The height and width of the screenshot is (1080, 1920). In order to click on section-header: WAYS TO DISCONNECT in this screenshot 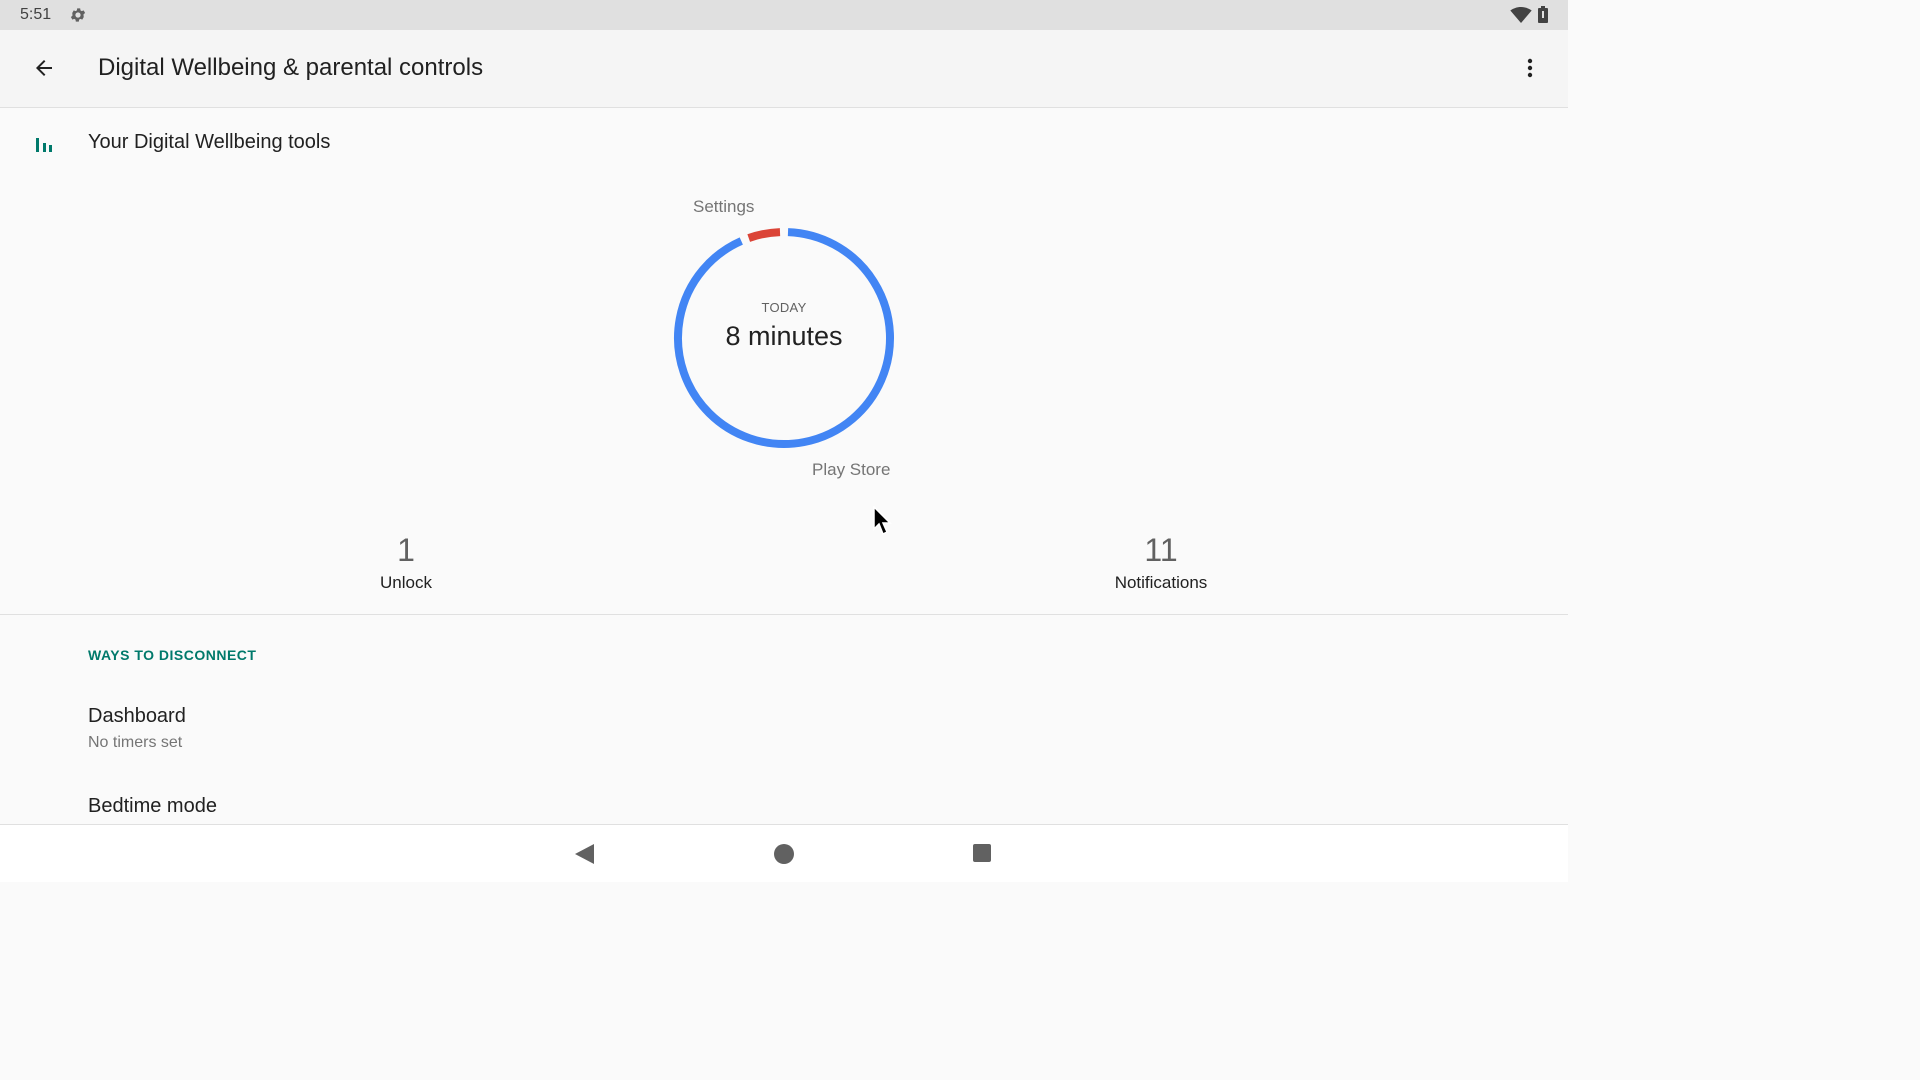, I will do `click(172, 655)`.